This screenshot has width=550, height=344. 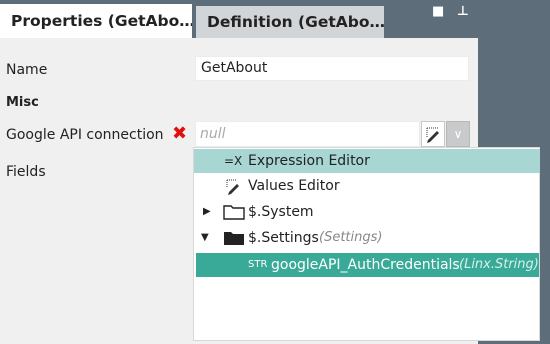 I want to click on menu-item-system: ▶ $.System, so click(x=367, y=212).